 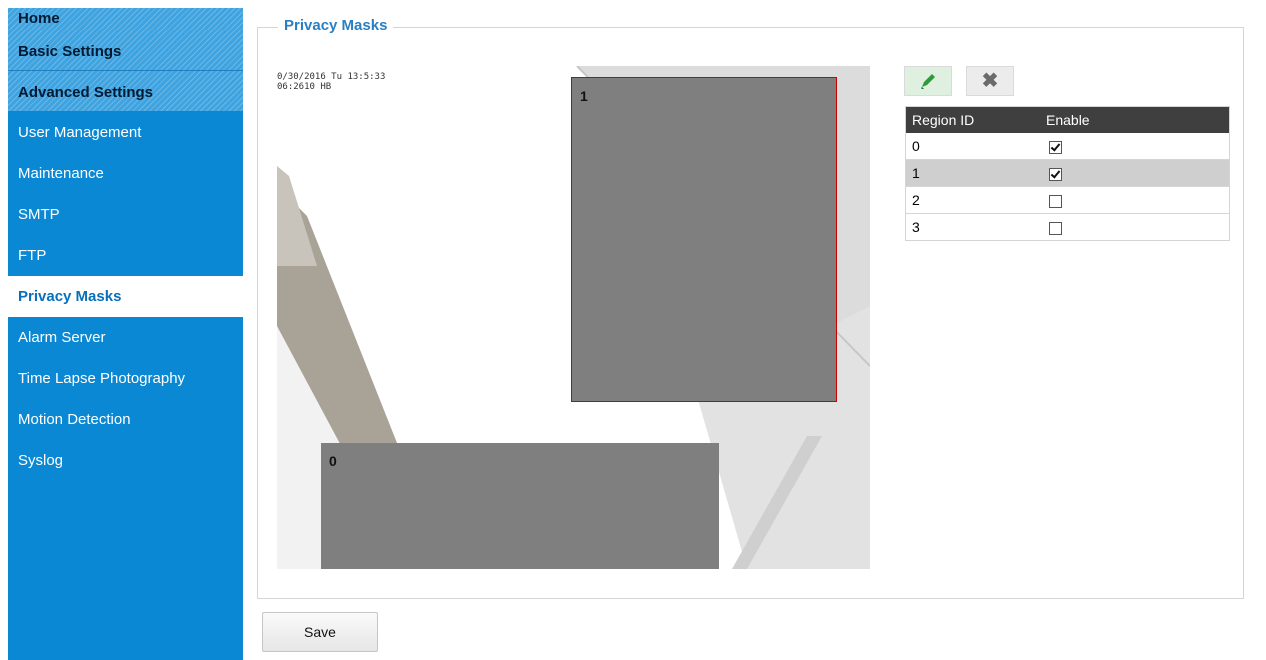 I want to click on region-id: 1, so click(x=972, y=173).